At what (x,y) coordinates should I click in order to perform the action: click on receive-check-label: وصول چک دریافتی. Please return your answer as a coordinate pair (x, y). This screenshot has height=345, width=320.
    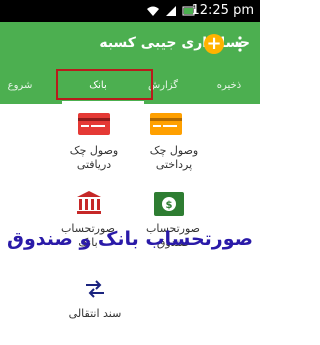
    Looking at the image, I should click on (94, 157).